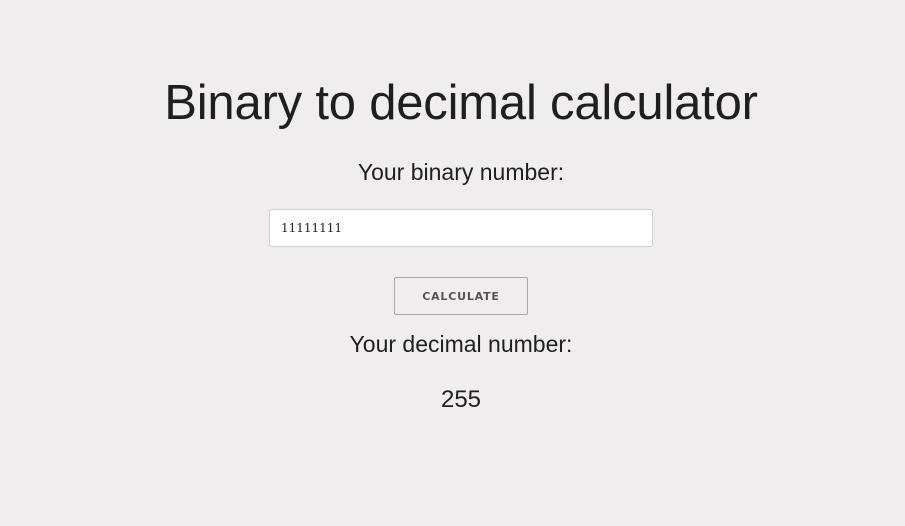 The height and width of the screenshot is (526, 905). I want to click on decimal-number-label: Your decimal number:, so click(461, 344).